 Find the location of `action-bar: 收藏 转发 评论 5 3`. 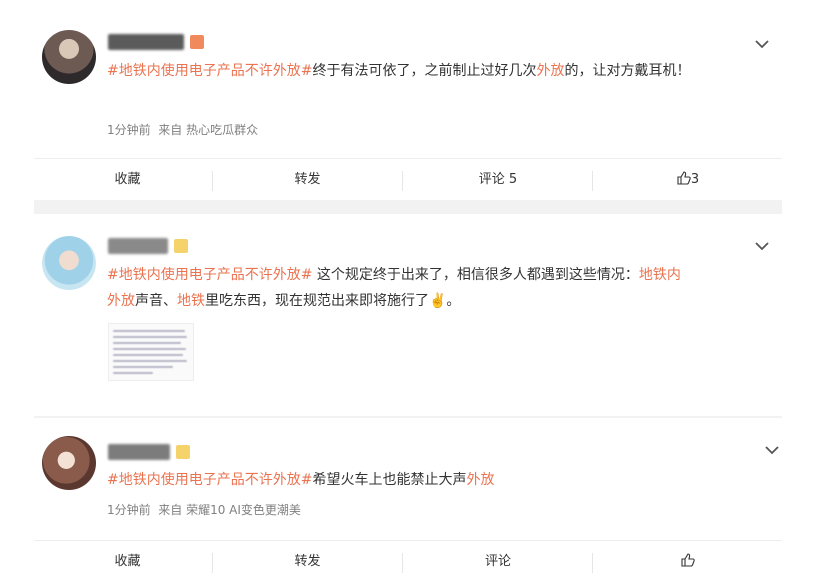

action-bar: 收藏 转发 评论 5 3 is located at coordinates (408, 180).